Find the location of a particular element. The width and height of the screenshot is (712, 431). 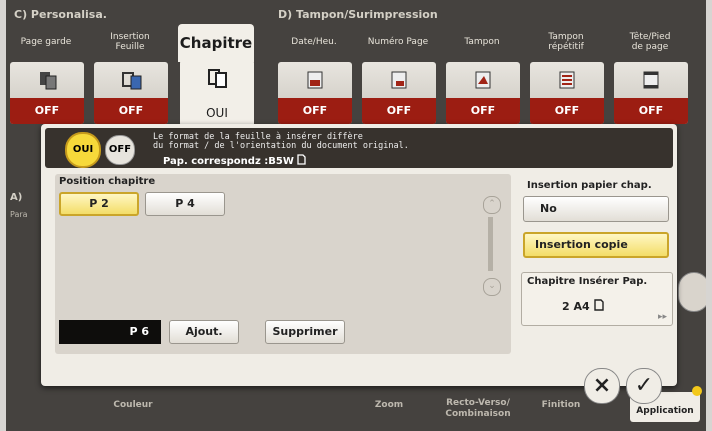

chevron-right-icon: ▸▸ is located at coordinates (662, 317).